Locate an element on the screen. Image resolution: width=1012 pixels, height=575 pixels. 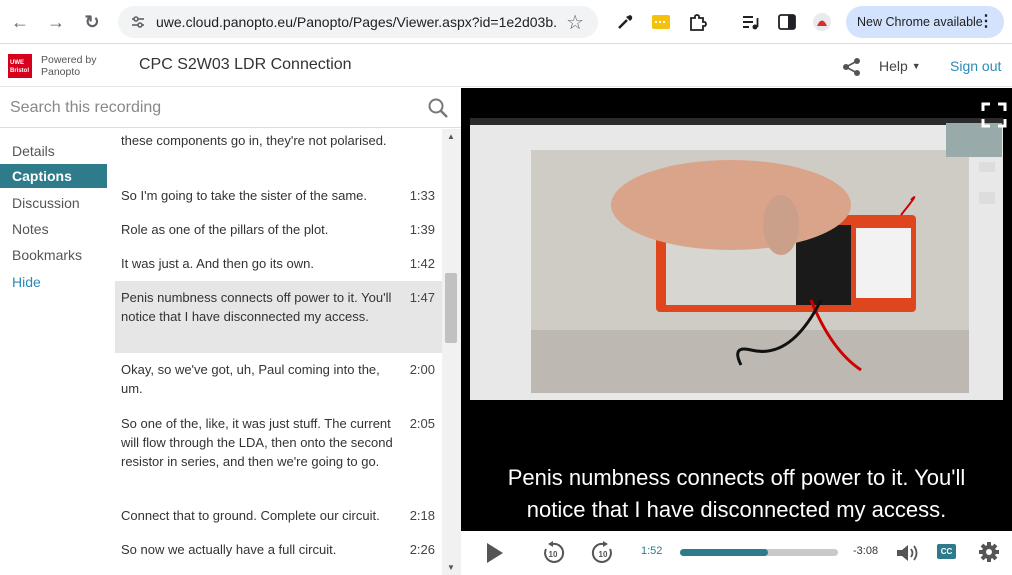
sign-out-link: Sign out is located at coordinates (975, 66).